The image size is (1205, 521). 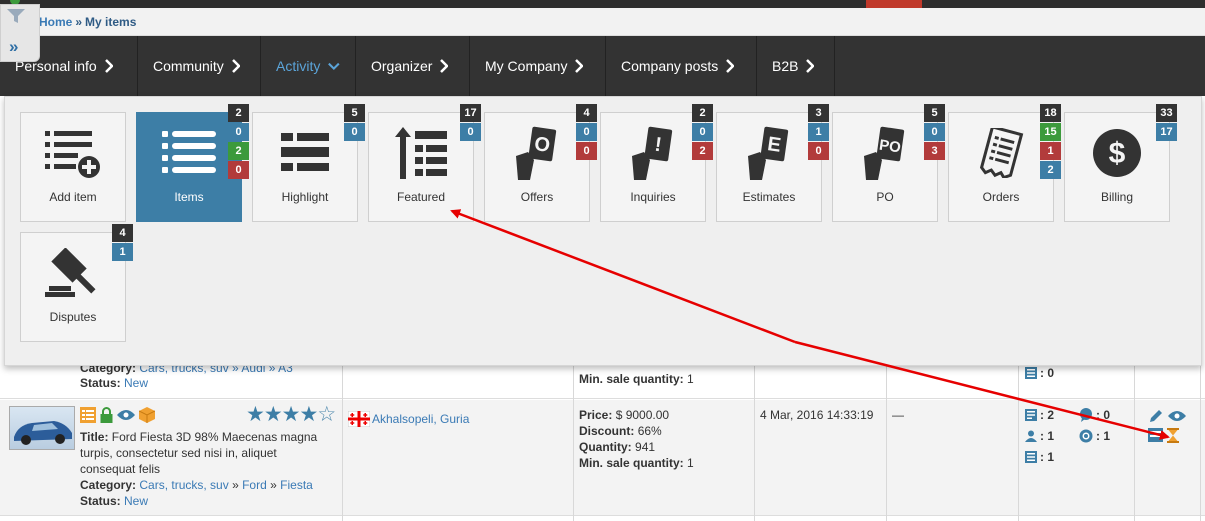 I want to click on nav-tab-organizer: Organizer, so click(x=413, y=66).